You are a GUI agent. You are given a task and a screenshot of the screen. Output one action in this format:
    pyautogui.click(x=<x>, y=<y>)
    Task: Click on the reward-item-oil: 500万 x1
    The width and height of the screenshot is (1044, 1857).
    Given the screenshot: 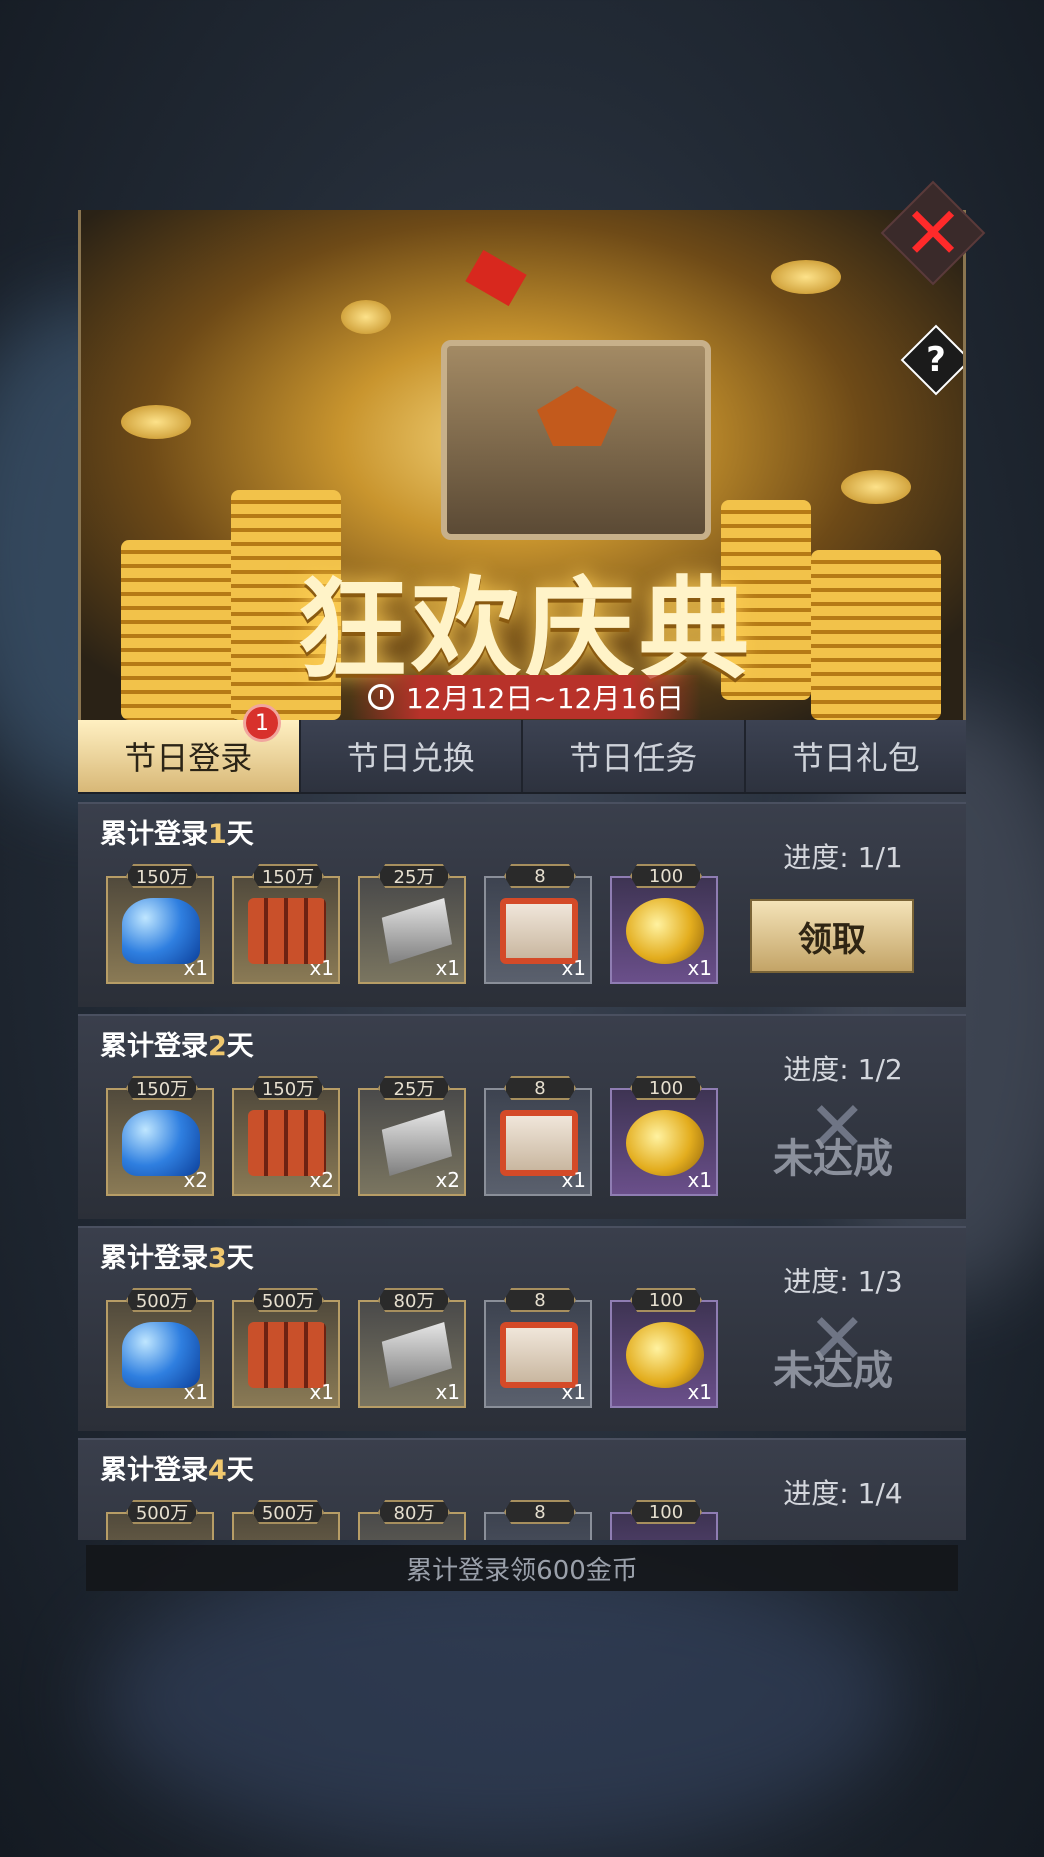 What is the action you would take?
    pyautogui.click(x=286, y=1348)
    